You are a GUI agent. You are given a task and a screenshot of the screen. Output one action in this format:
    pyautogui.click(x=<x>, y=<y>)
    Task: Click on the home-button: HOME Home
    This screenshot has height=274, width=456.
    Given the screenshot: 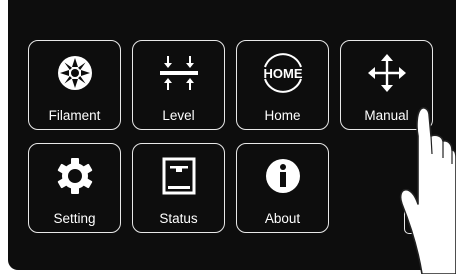 What is the action you would take?
    pyautogui.click(x=282, y=85)
    